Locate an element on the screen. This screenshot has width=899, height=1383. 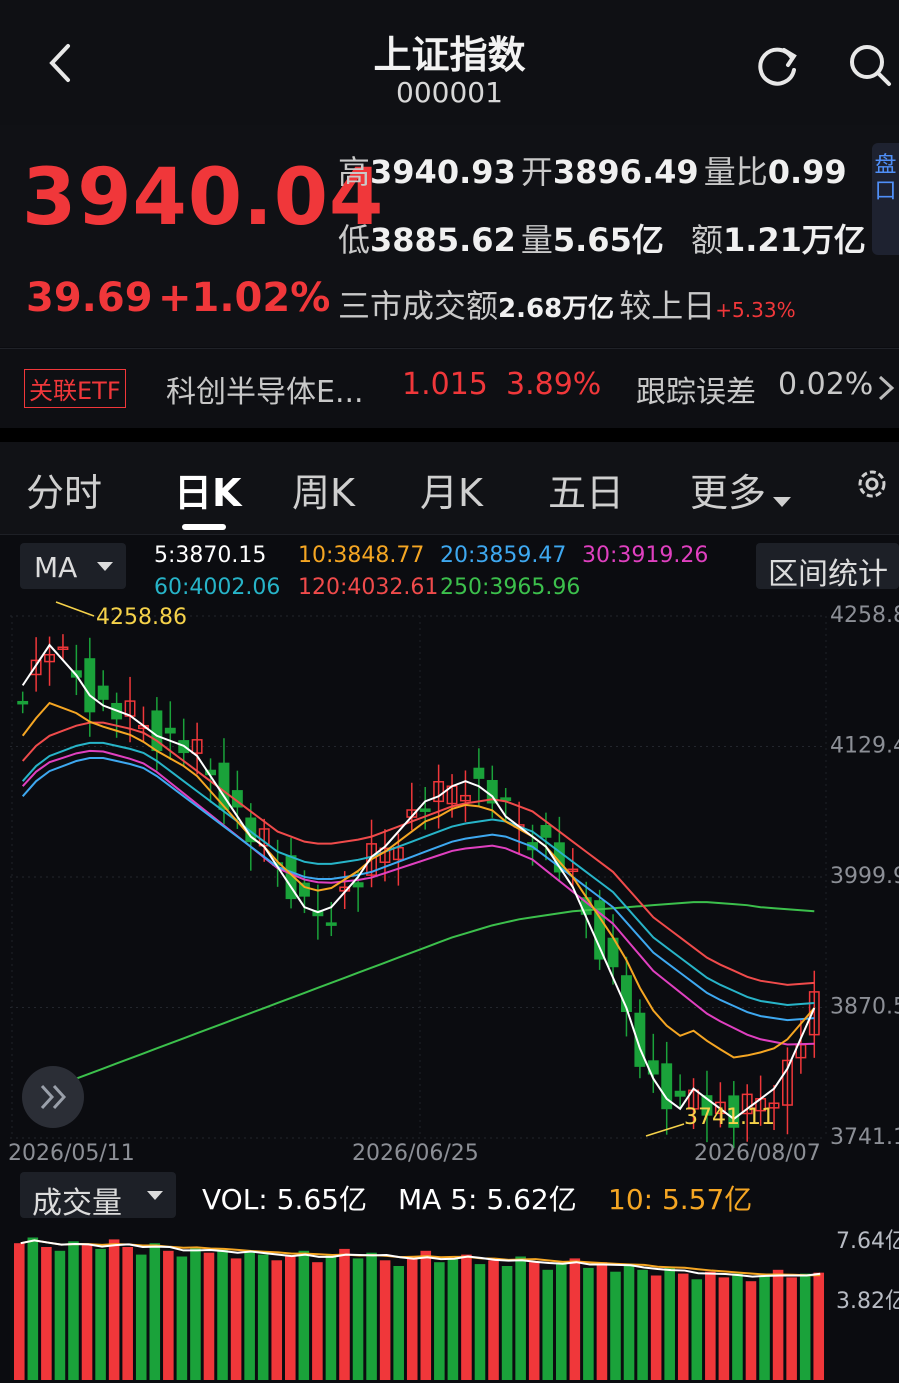
vol-ma5-value: MA 5: 5.62亿 is located at coordinates (487, 1199).